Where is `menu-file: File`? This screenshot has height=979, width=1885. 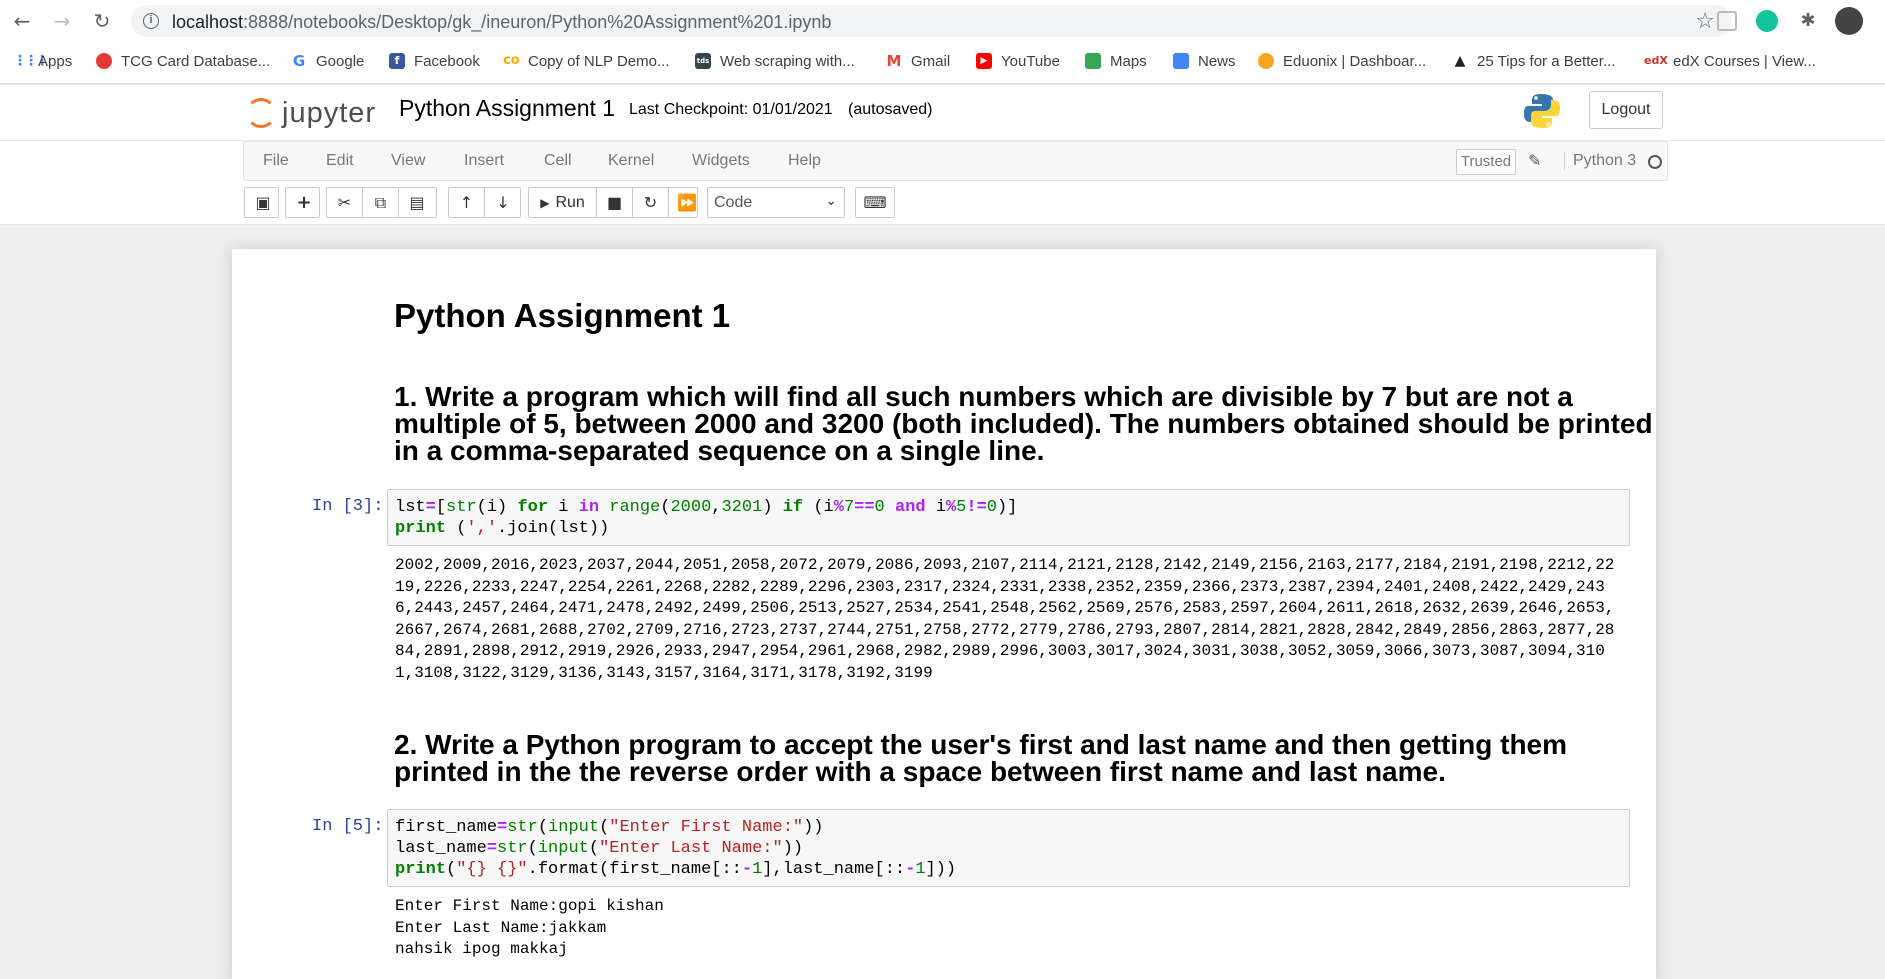
menu-file: File is located at coordinates (276, 161).